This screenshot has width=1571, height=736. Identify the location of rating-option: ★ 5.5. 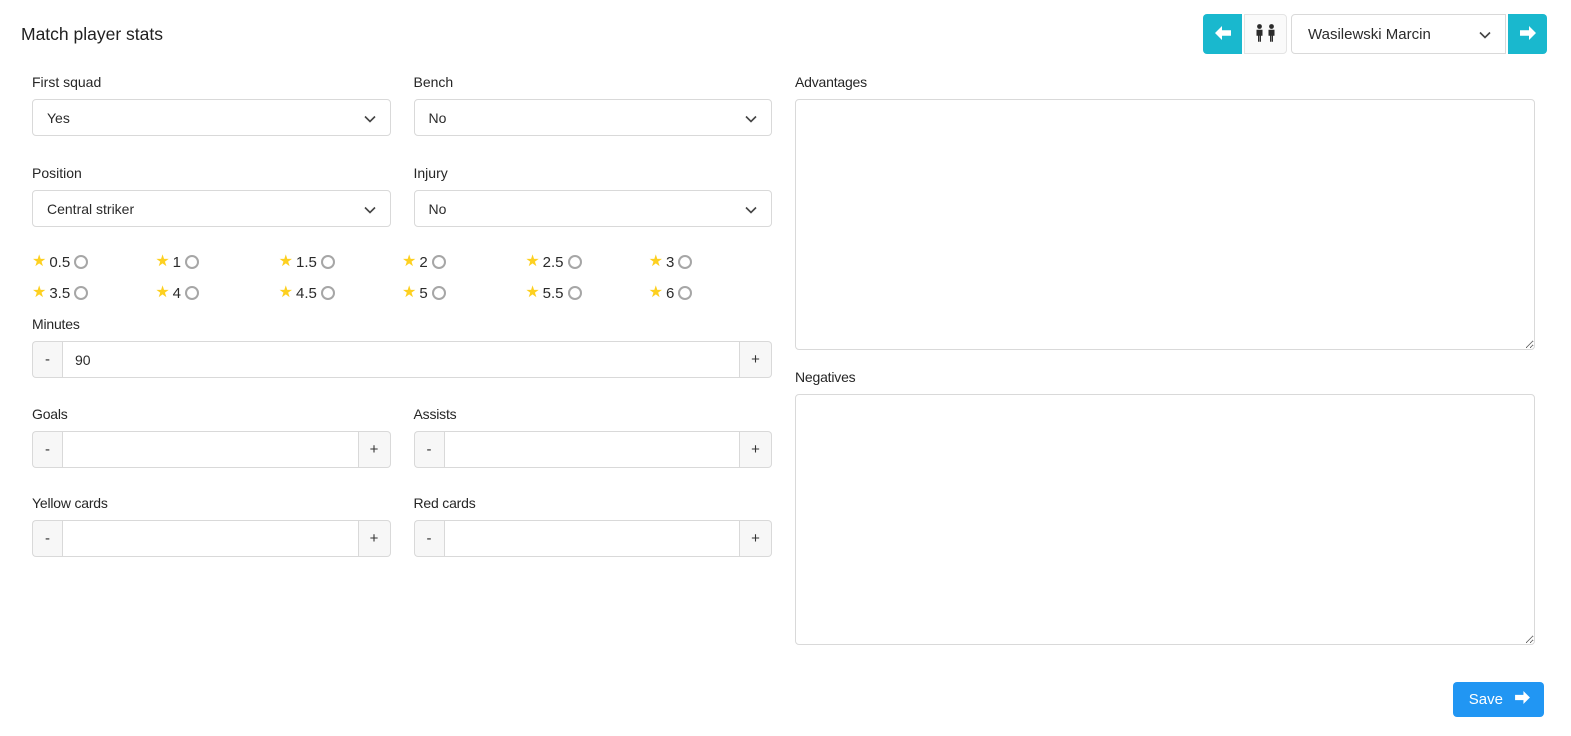
(586, 293).